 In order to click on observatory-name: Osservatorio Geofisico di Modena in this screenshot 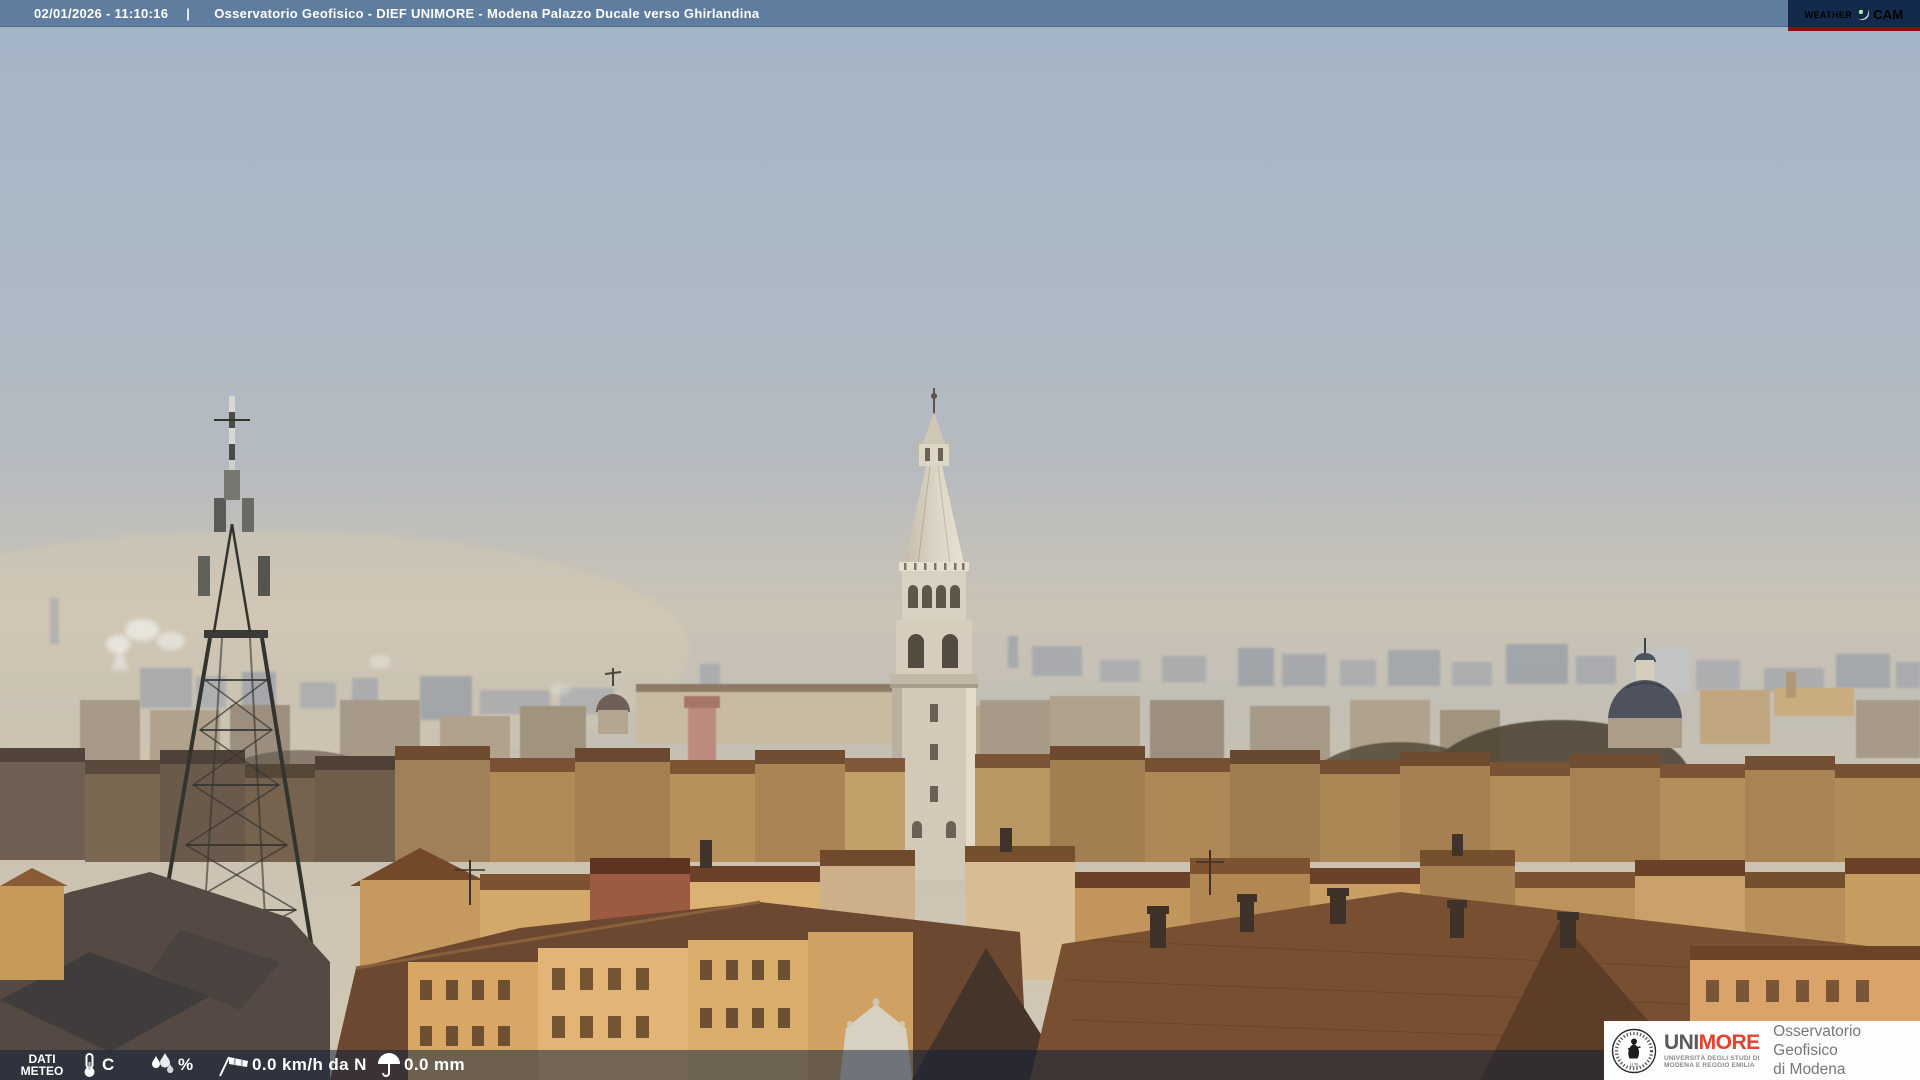, I will do `click(1817, 1050)`.